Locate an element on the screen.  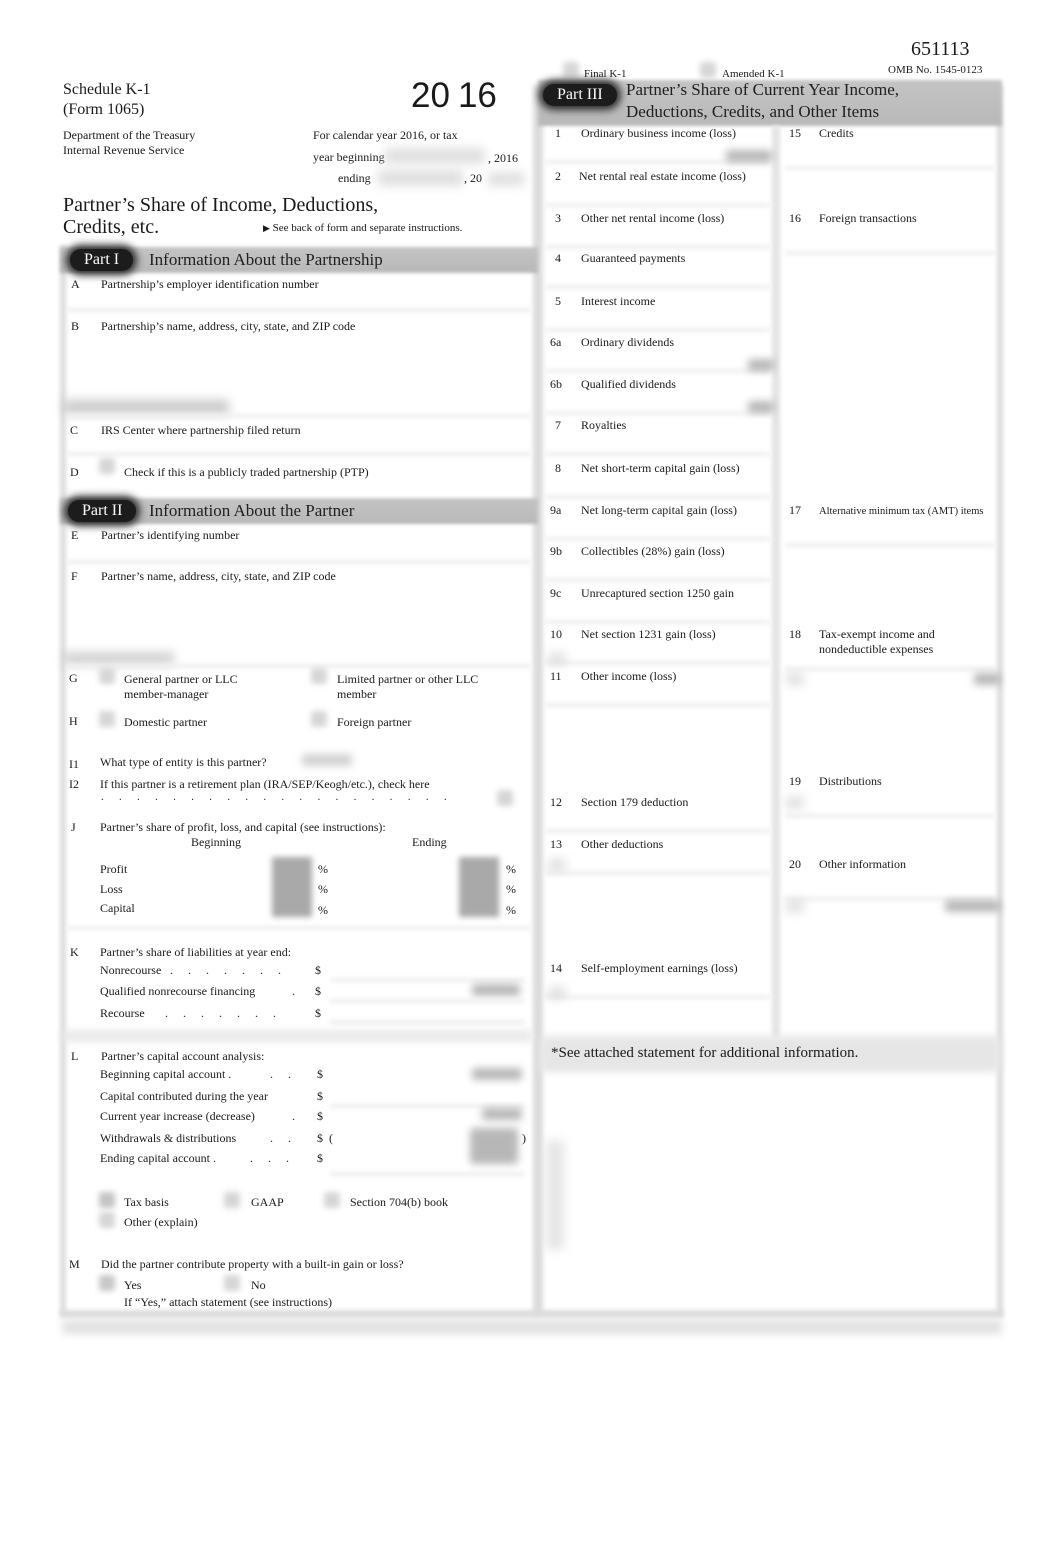
beginning-capital-value is located at coordinates (497, 1074).